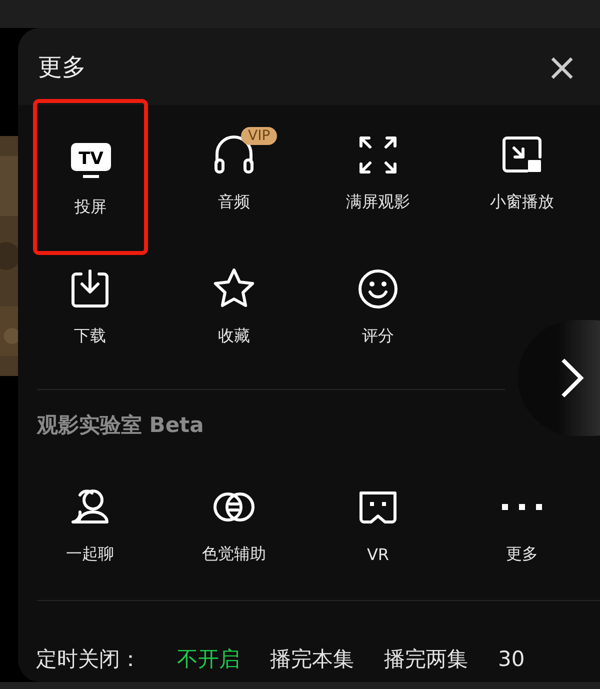 The width and height of the screenshot is (600, 689). I want to click on timer-option: 播完两集, so click(426, 659).